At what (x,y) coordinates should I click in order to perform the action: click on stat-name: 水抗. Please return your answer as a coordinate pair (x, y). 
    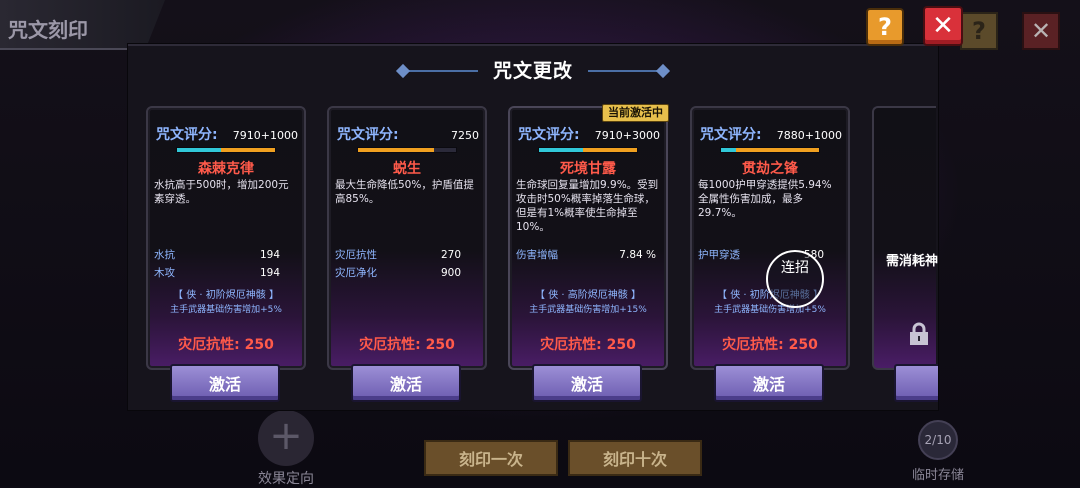
    Looking at the image, I should click on (164, 255).